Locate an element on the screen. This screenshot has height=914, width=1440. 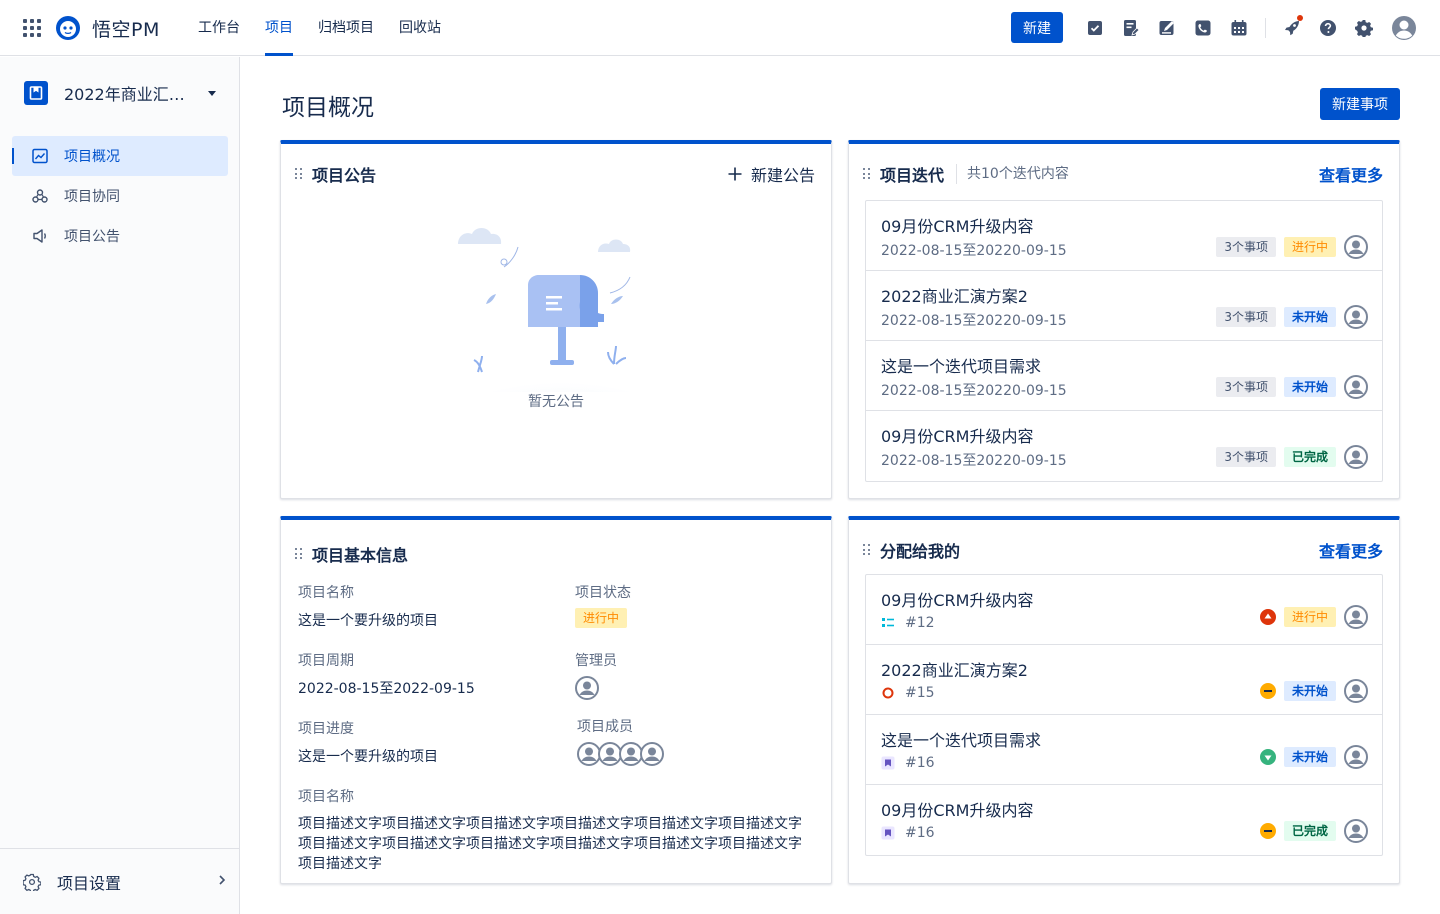
assigned-row: 09月份CRM升级内容 #12 进行中 is located at coordinates (1124, 610).